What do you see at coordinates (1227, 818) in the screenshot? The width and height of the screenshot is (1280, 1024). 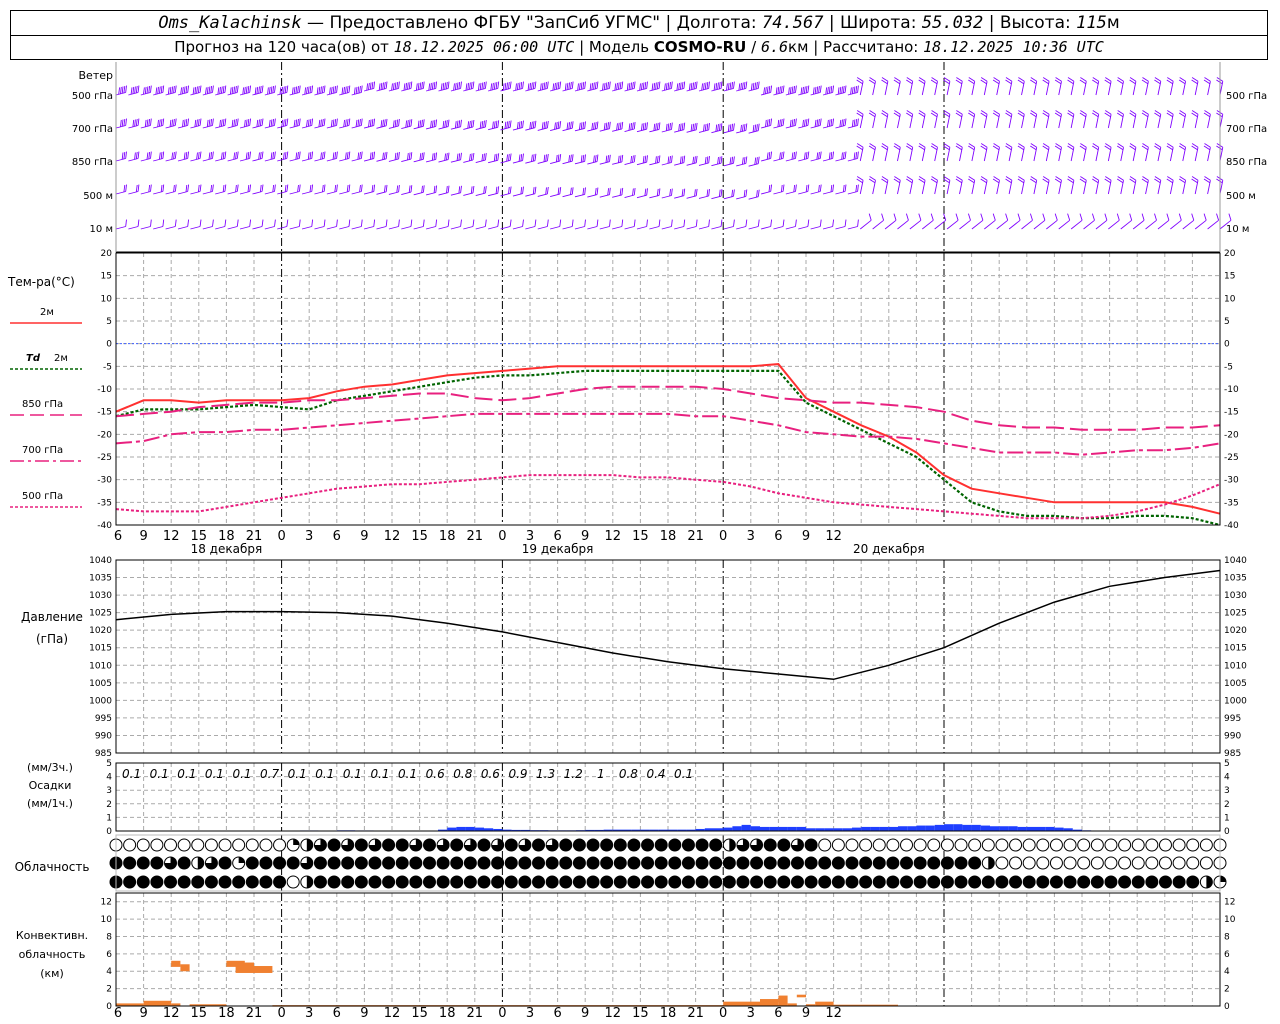 I see `precip-ytick-right: 1` at bounding box center [1227, 818].